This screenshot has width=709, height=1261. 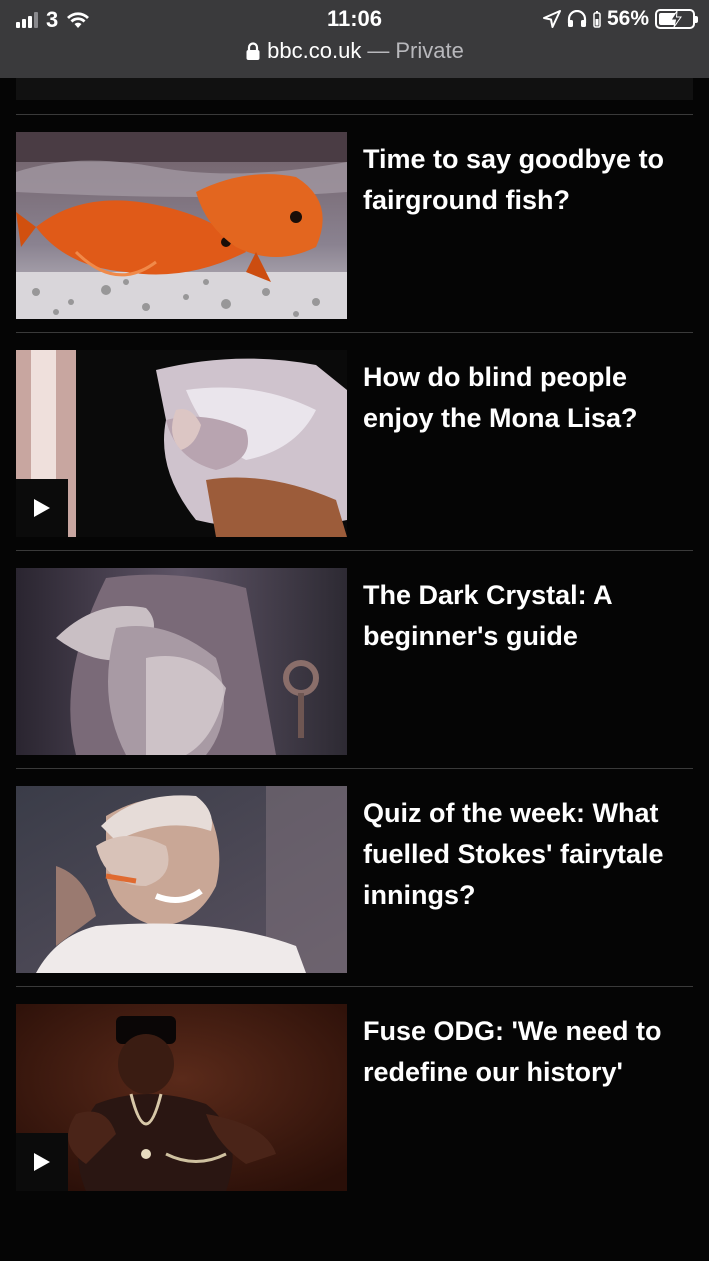 I want to click on previous-item-edge, so click(x=354, y=89).